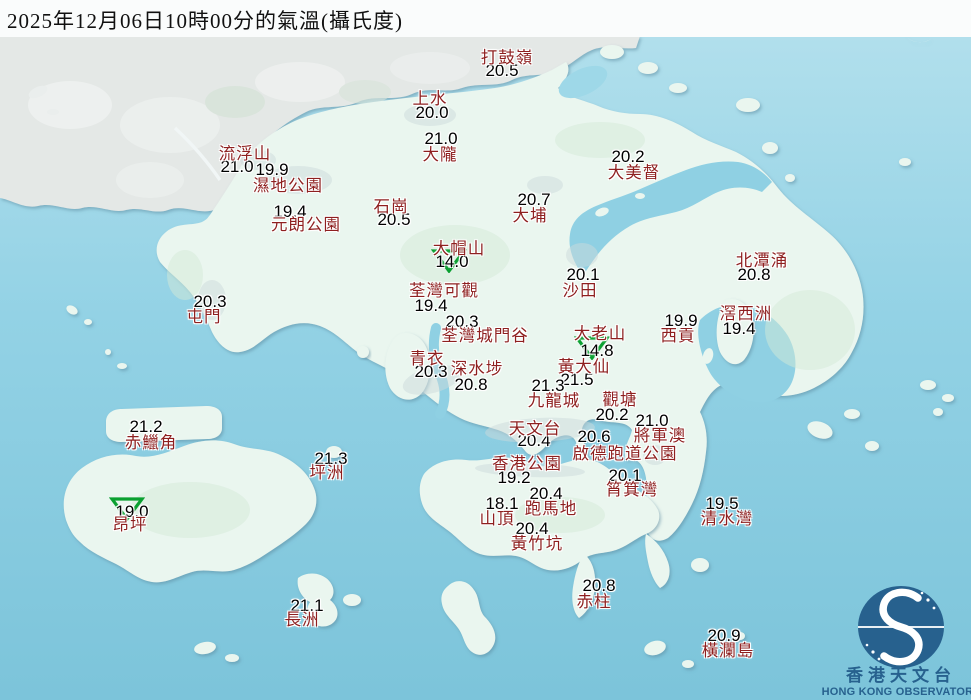 Image resolution: width=971 pixels, height=700 pixels. What do you see at coordinates (727, 518) in the screenshot?
I see `station-name-label: 清水灣` at bounding box center [727, 518].